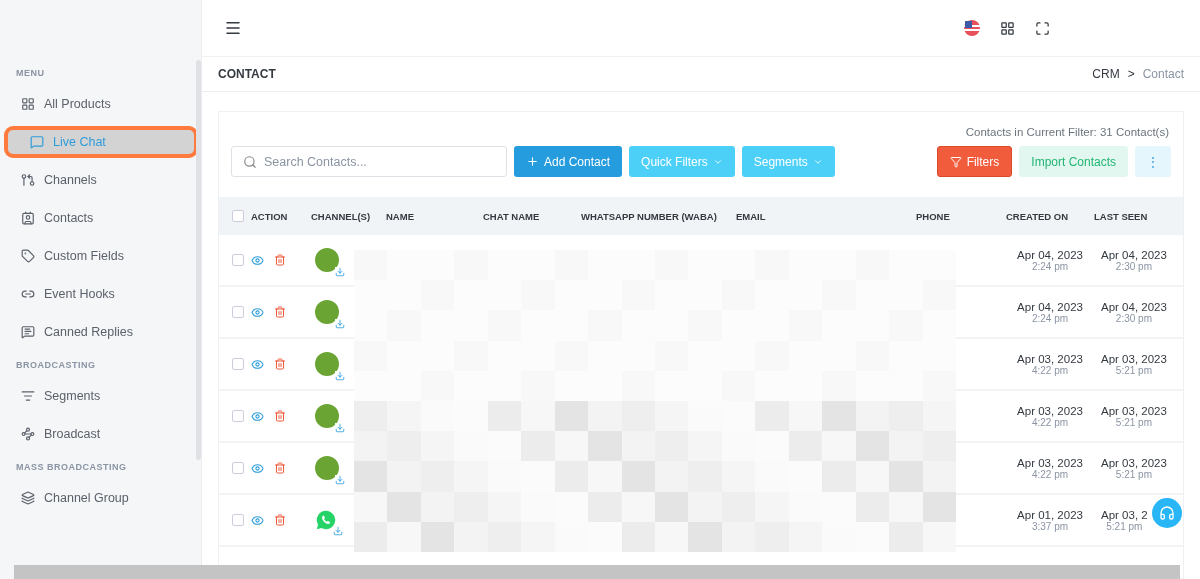  Describe the element at coordinates (28, 332) in the screenshot. I see `message-icon` at that location.